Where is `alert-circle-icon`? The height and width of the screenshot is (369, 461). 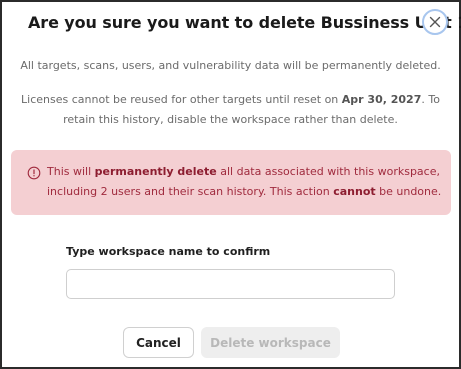
alert-circle-icon is located at coordinates (34, 173).